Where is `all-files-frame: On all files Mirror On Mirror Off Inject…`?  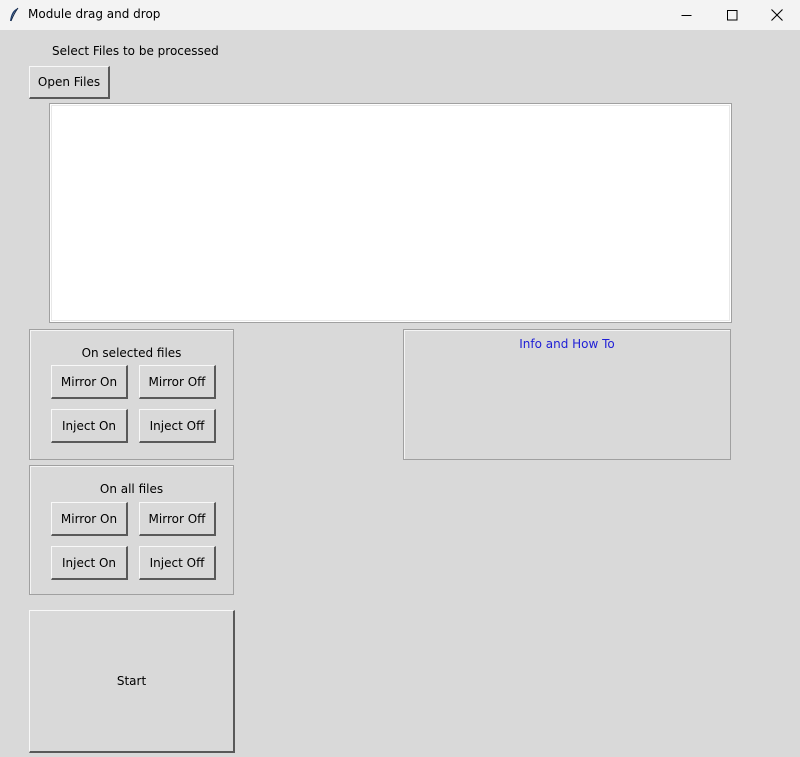 all-files-frame: On all files Mirror On Mirror Off Inject… is located at coordinates (131, 530).